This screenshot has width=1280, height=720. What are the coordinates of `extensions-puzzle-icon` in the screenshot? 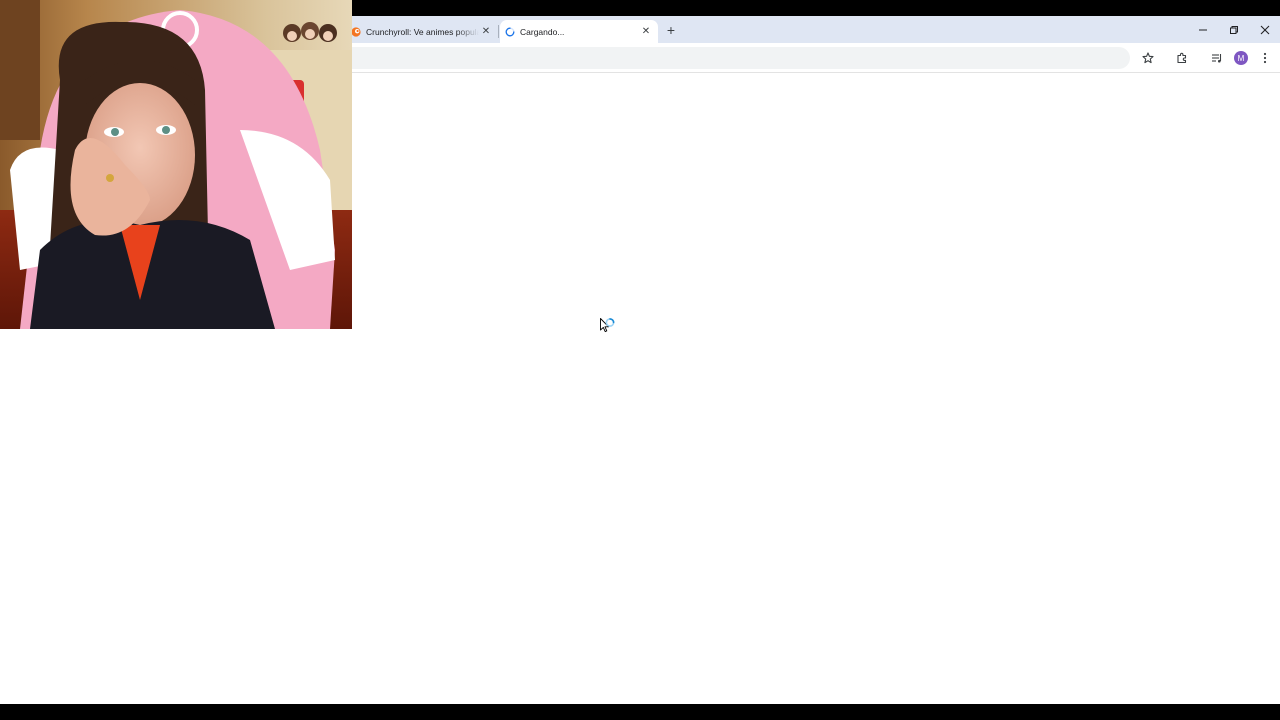 It's located at (1182, 58).